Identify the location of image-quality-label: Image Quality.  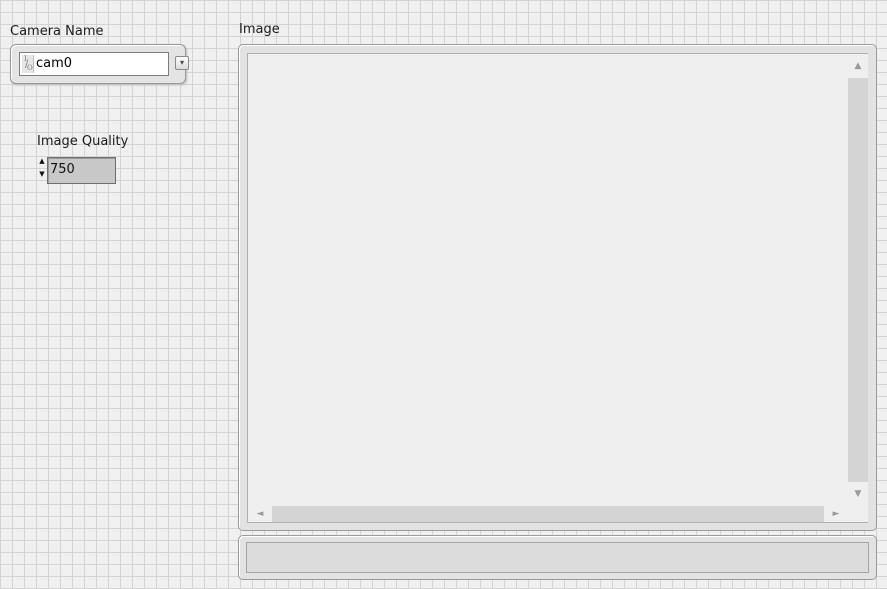
(83, 141).